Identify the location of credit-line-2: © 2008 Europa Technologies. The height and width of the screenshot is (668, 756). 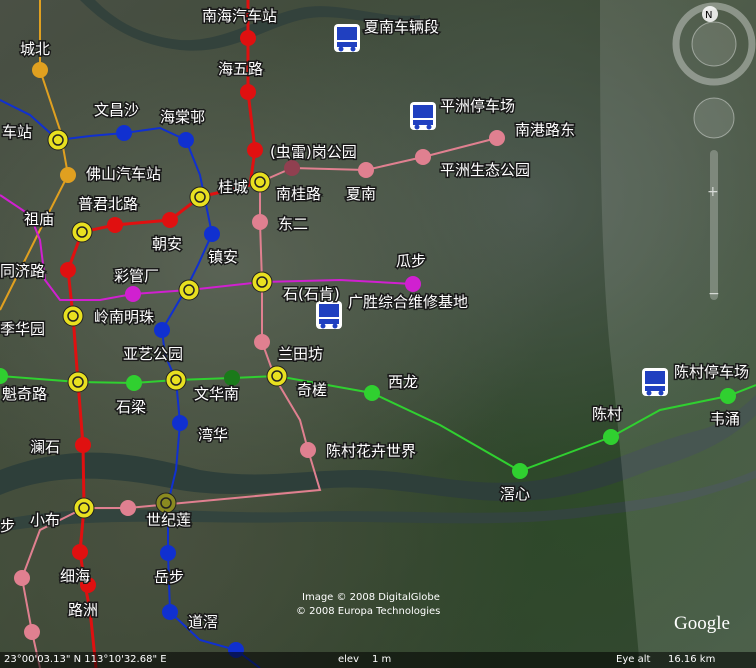
(368, 611).